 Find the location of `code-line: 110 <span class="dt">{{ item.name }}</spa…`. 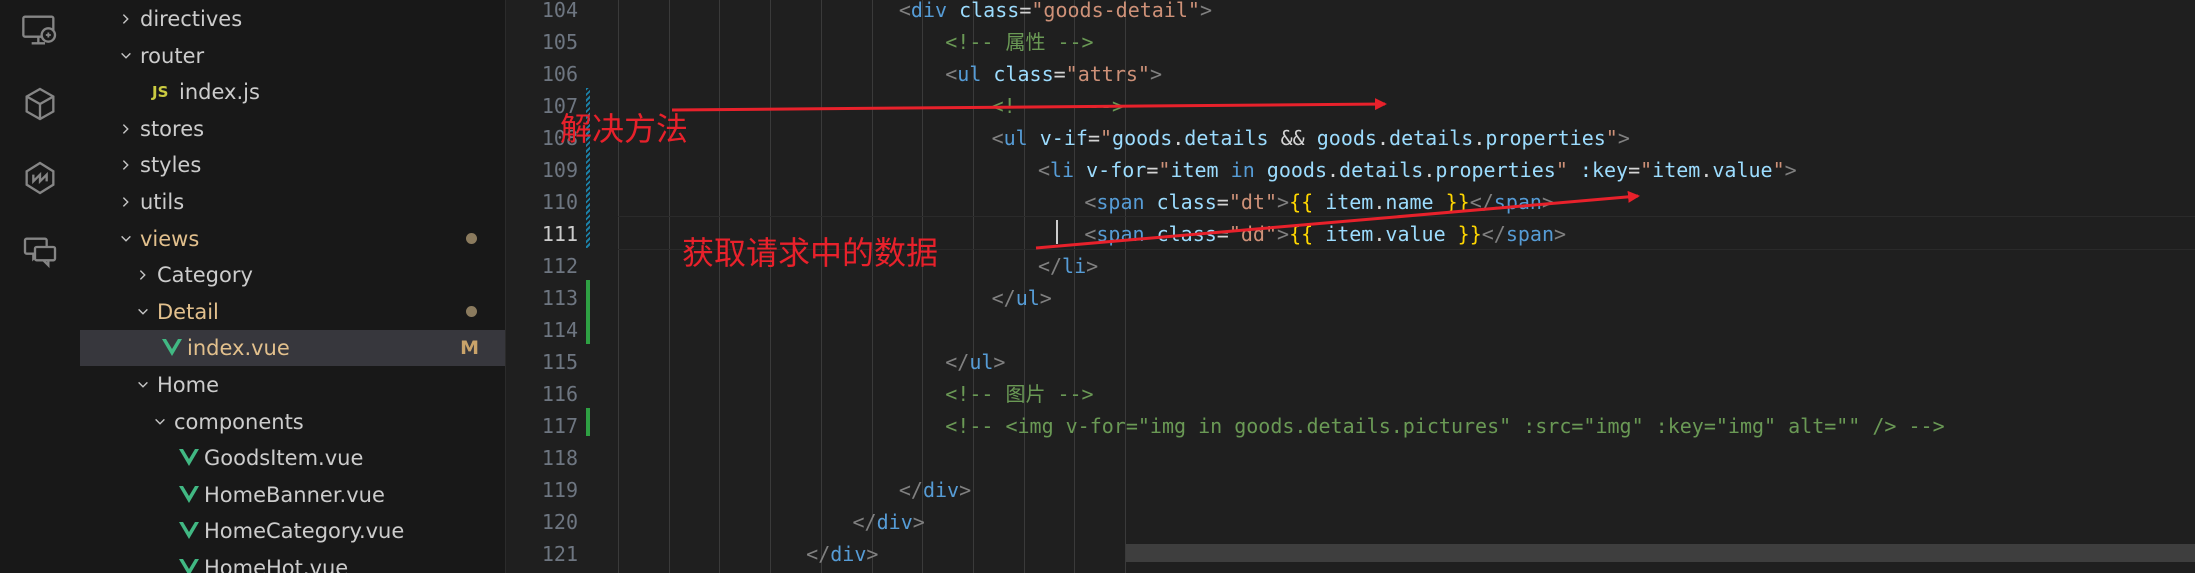

code-line: 110 <span class="dt">{{ item.name }}</spa… is located at coordinates (1350, 202).